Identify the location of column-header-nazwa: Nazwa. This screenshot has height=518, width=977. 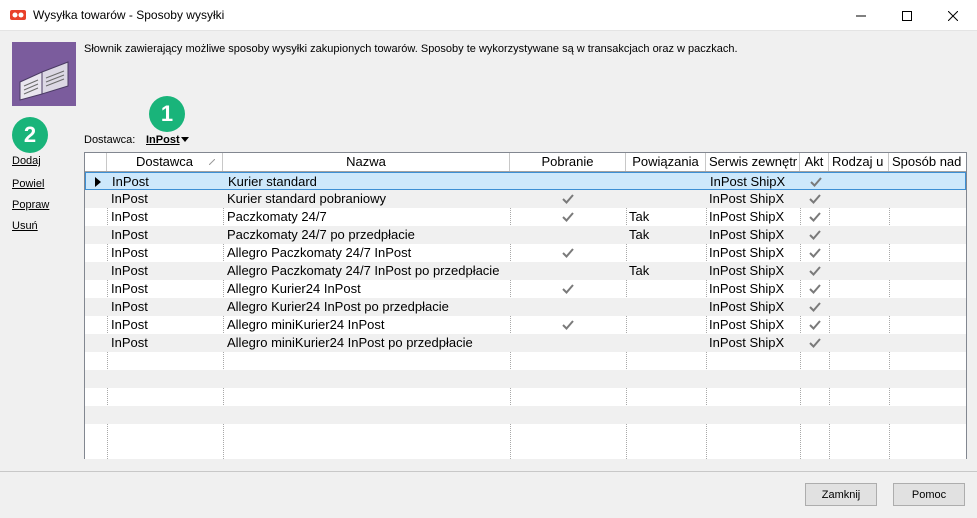
(366, 162).